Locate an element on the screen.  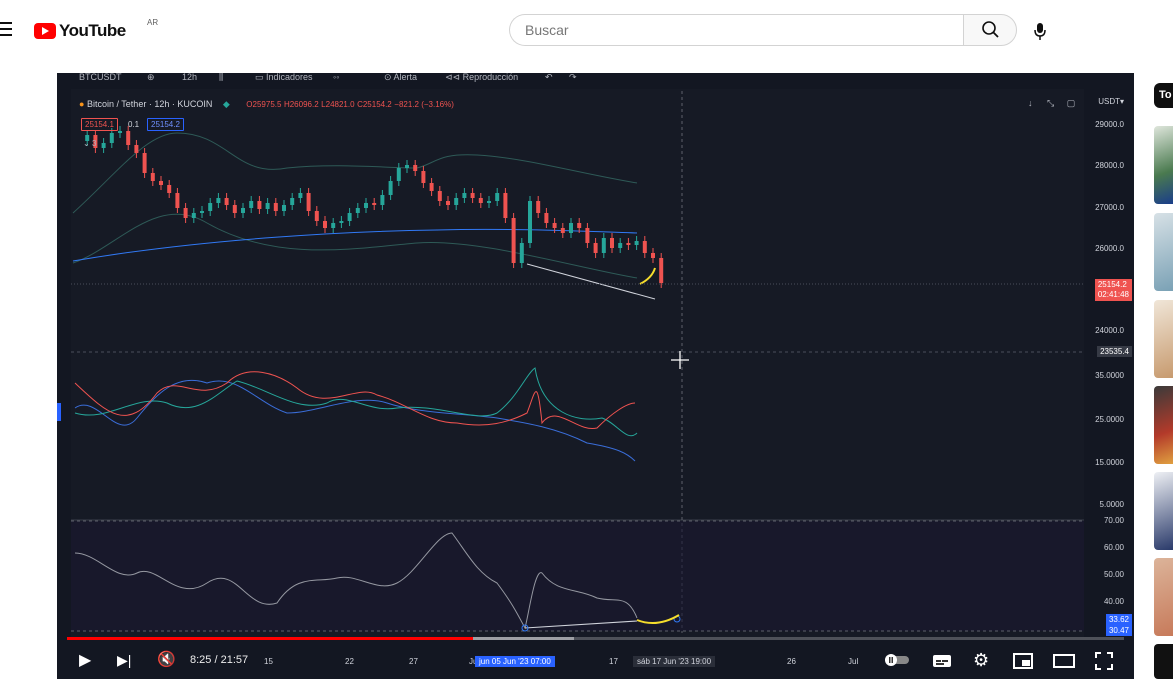
ohlc-open: O25975.5 is located at coordinates (264, 104).